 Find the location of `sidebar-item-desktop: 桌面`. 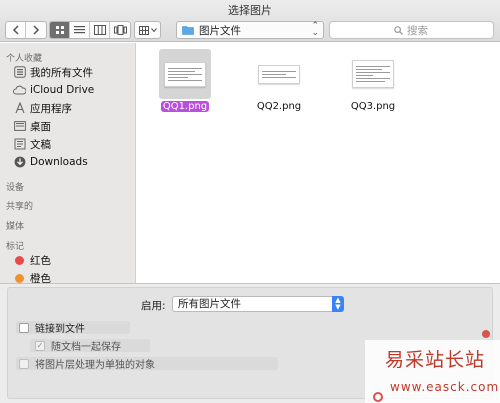

sidebar-item-desktop: 桌面 is located at coordinates (32, 126).